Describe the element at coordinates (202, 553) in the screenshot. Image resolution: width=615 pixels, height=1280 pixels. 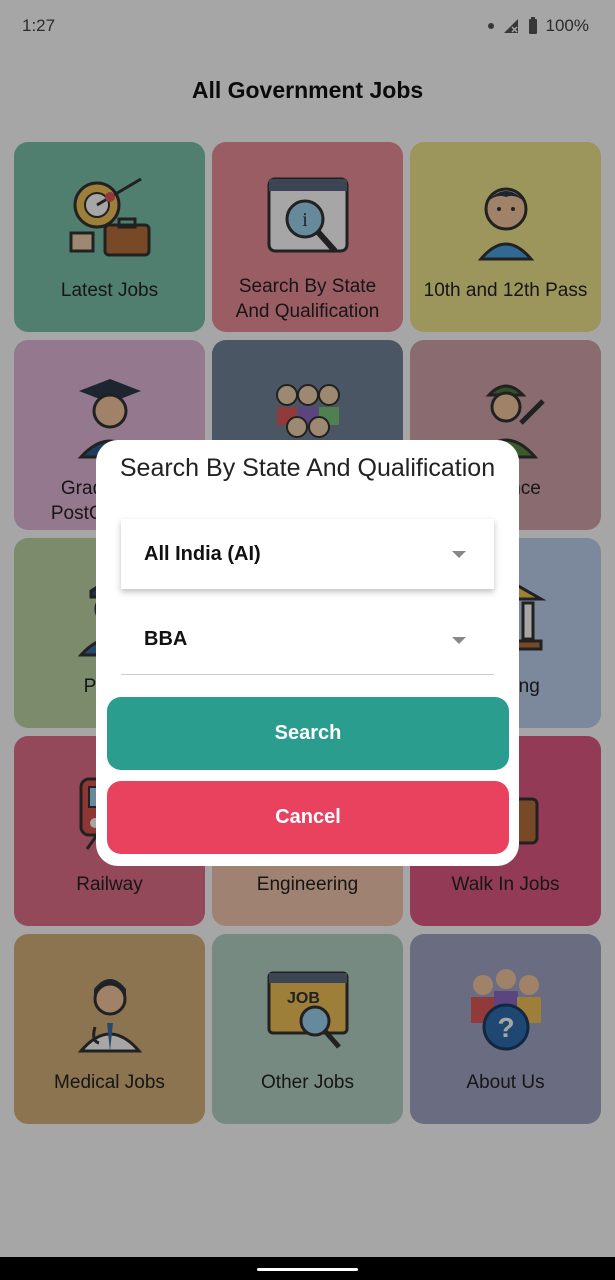
I see `state-dropdown-value: All India (AI)` at that location.